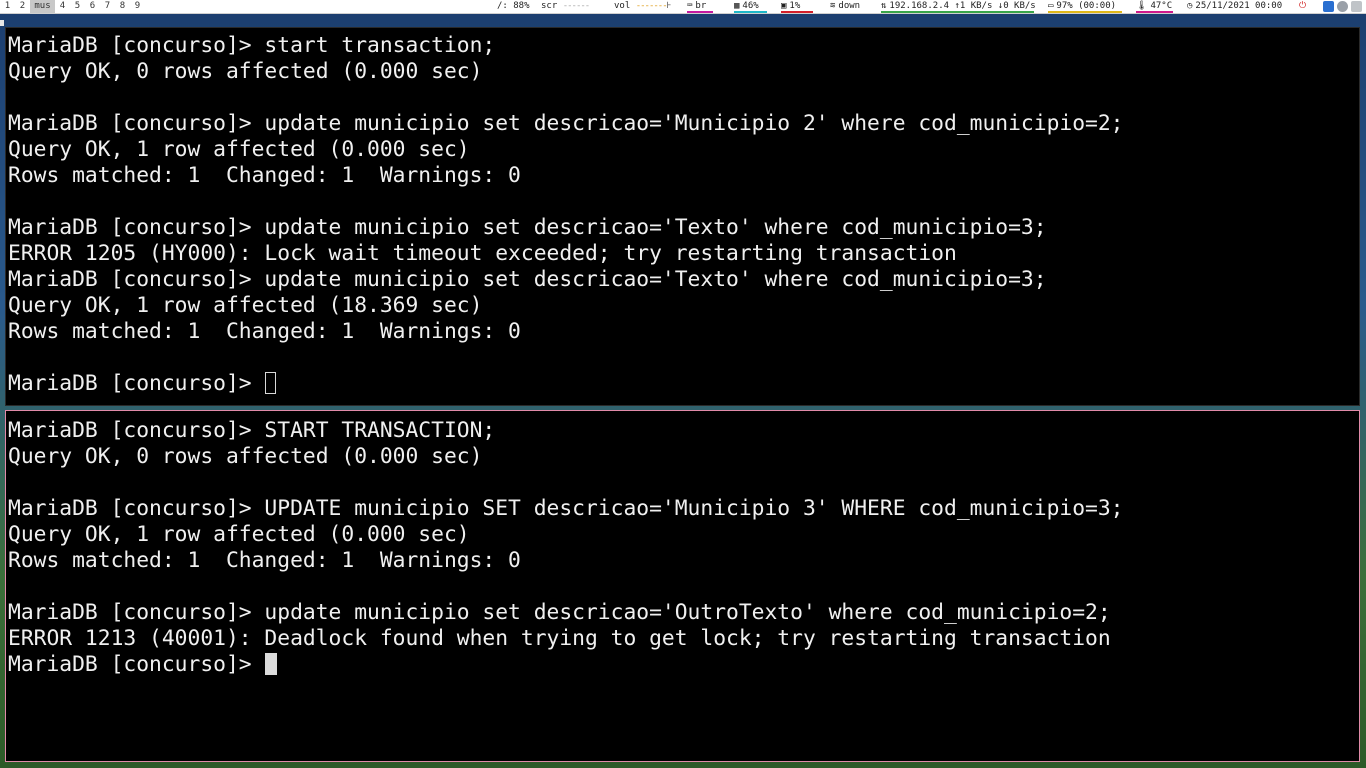 The image size is (1366, 768). What do you see at coordinates (833, 6) in the screenshot?
I see `wifi-icon: ≋` at bounding box center [833, 6].